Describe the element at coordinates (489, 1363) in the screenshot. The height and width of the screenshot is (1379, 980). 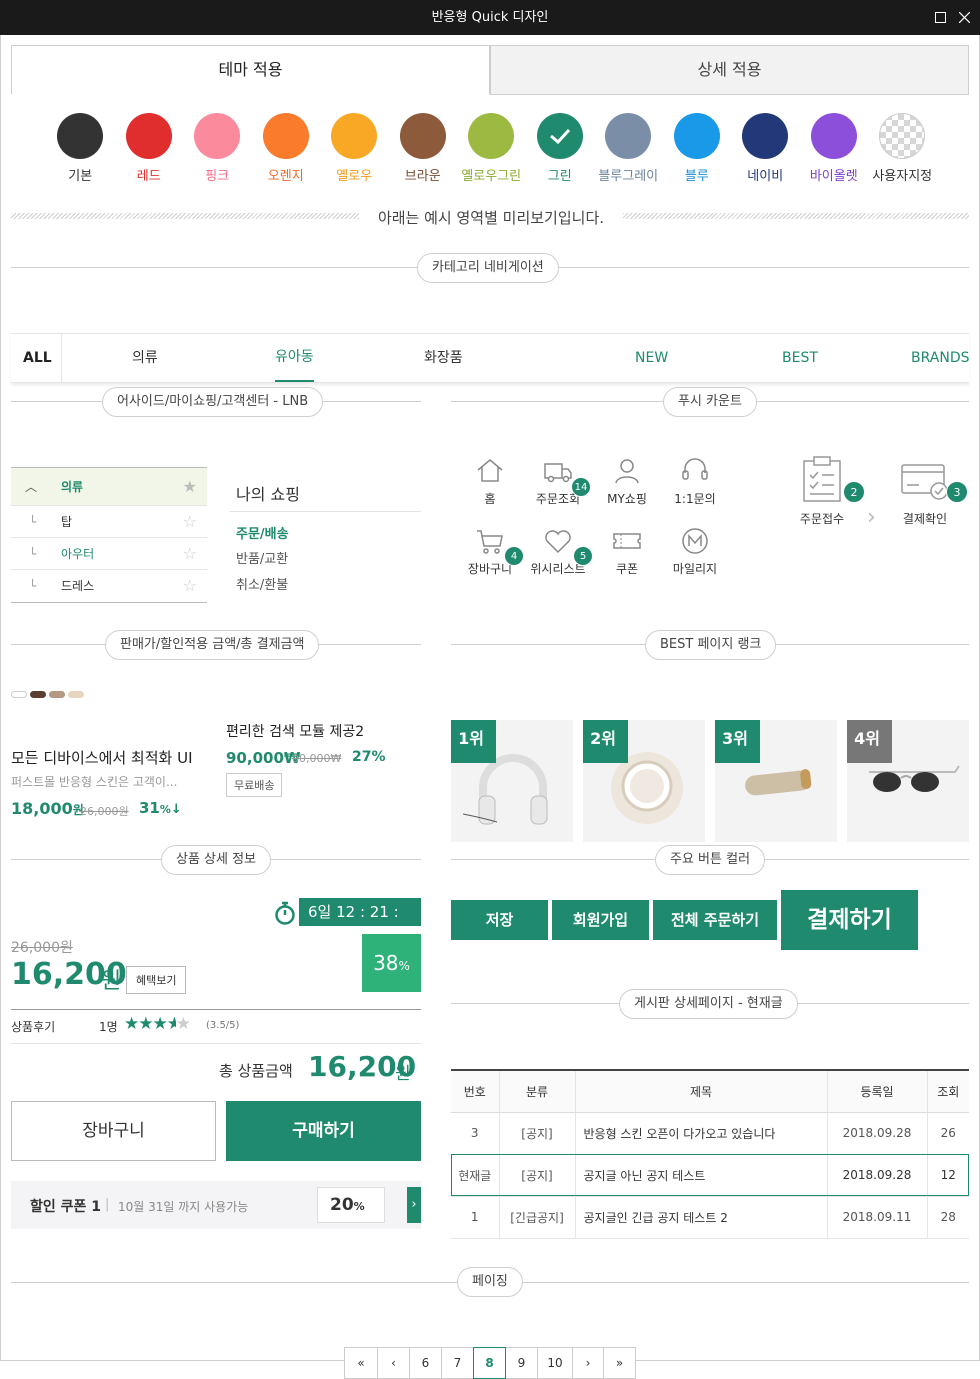
I see `page-link-current: 8` at that location.